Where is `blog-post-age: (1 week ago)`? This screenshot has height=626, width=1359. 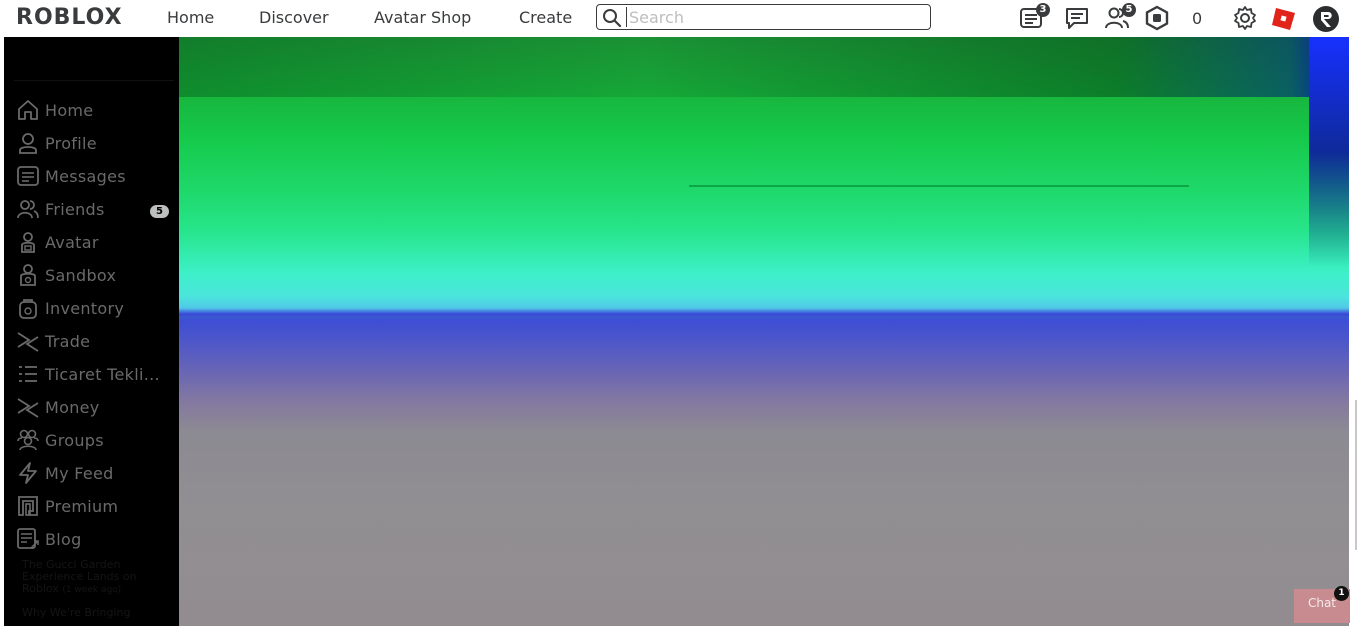
blog-post-age: (1 week ago) is located at coordinates (92, 590).